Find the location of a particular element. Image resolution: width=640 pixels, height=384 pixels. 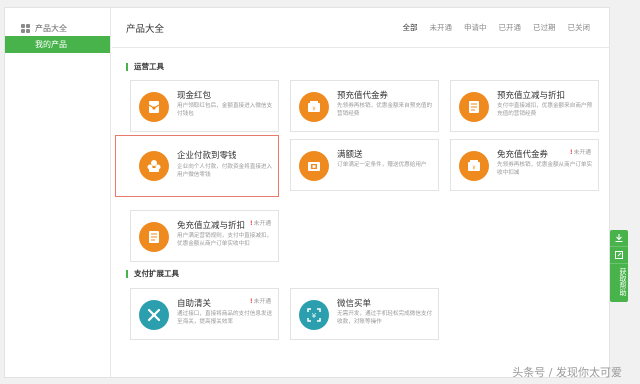

card-desc: 无需开发，通过手机轻松完成微信支付收款，对账等操作 is located at coordinates (385, 318).